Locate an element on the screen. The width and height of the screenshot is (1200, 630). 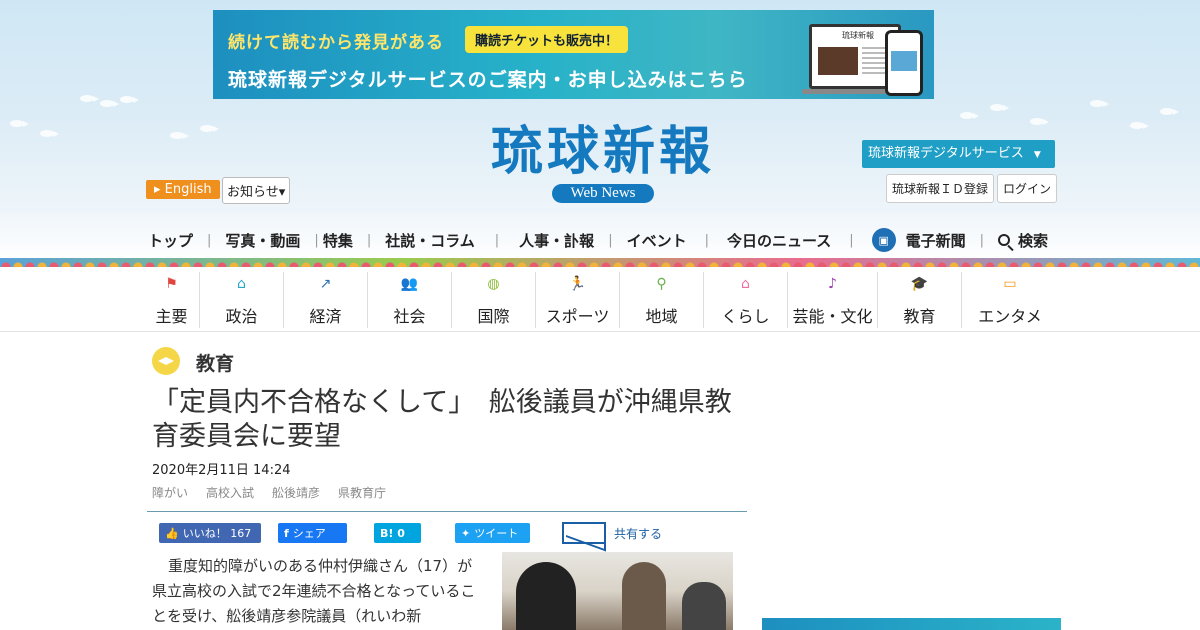
home-icon: ⌂ is located at coordinates (745, 284).